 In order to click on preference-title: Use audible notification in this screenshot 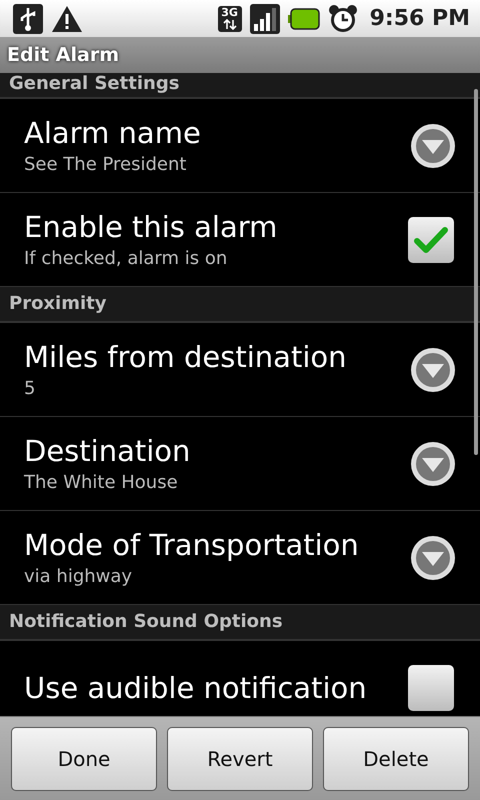, I will do `click(196, 687)`.